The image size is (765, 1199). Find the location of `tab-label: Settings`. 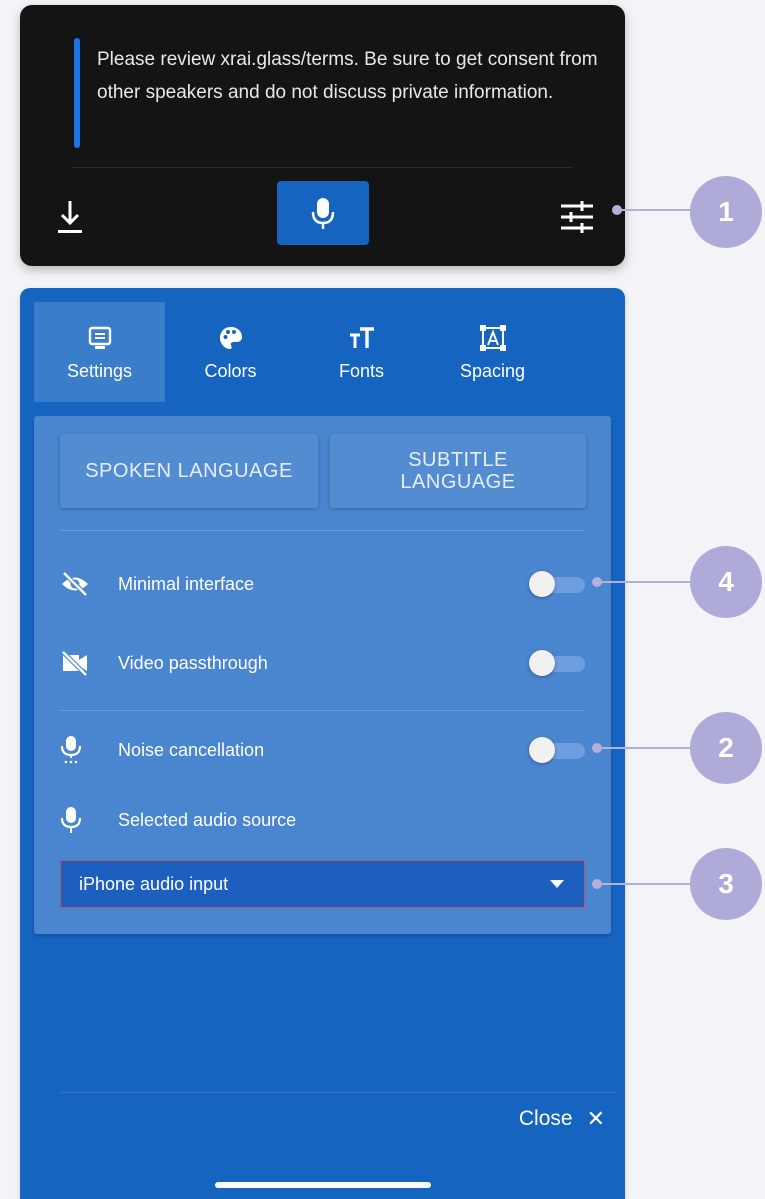

tab-label: Settings is located at coordinates (99, 370).